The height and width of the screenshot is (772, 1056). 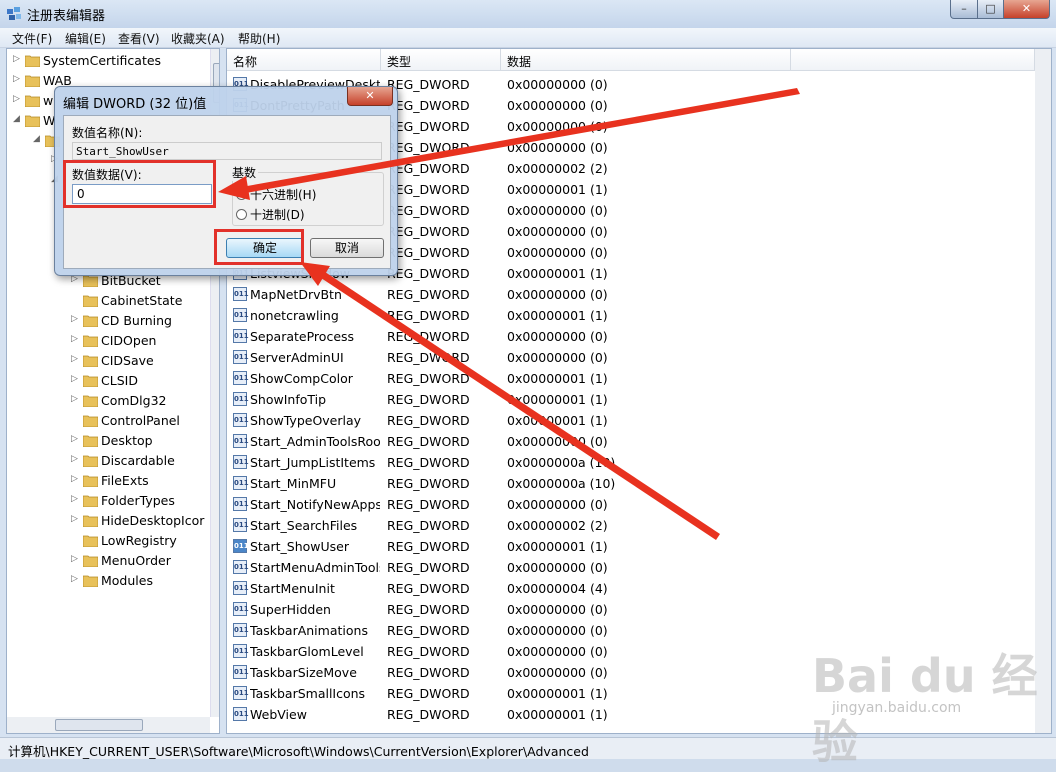 I want to click on arrow-head-data-field, so click(x=234, y=188).